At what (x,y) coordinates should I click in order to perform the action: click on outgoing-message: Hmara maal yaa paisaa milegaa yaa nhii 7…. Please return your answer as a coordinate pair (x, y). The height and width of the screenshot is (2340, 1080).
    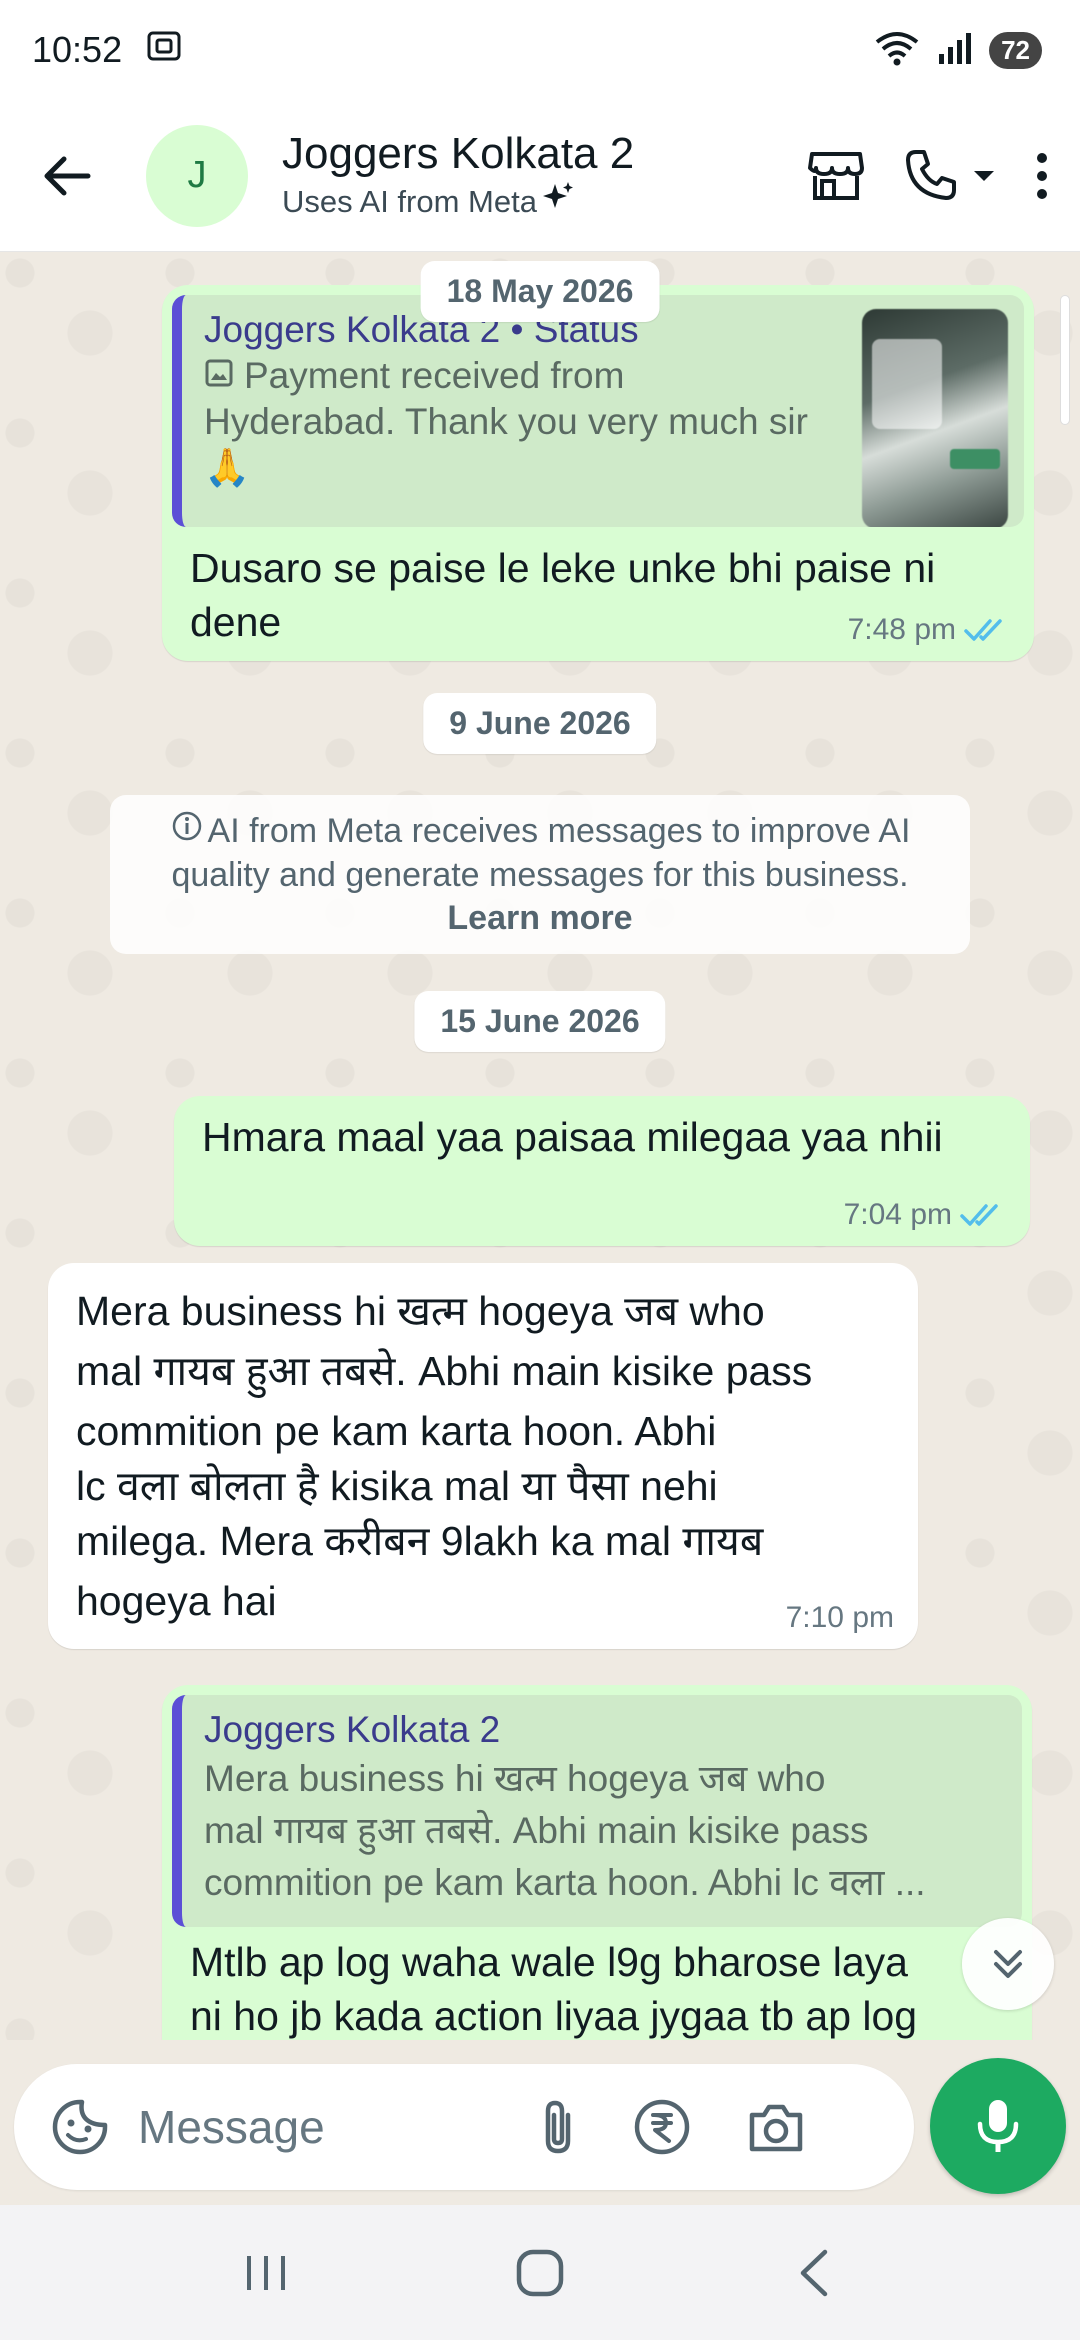
    Looking at the image, I should click on (602, 1171).